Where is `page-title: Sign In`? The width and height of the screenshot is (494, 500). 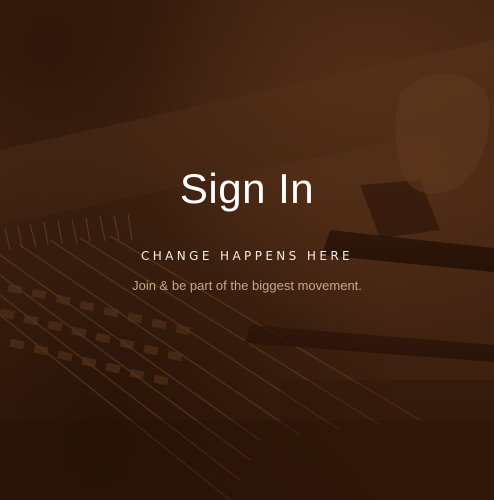
page-title: Sign In is located at coordinates (247, 188).